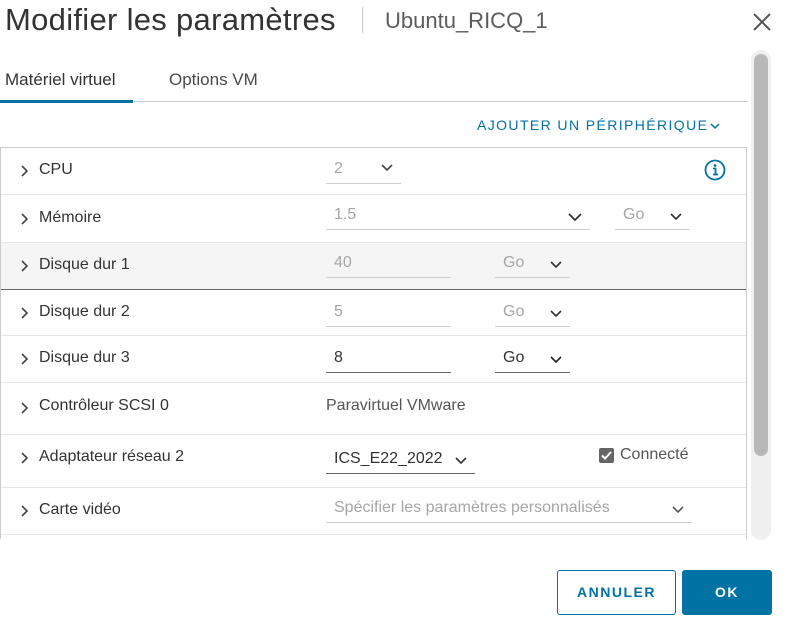 This screenshot has height=636, width=790. Describe the element at coordinates (388, 265) in the screenshot. I see `disk-1-size-input: 40` at that location.